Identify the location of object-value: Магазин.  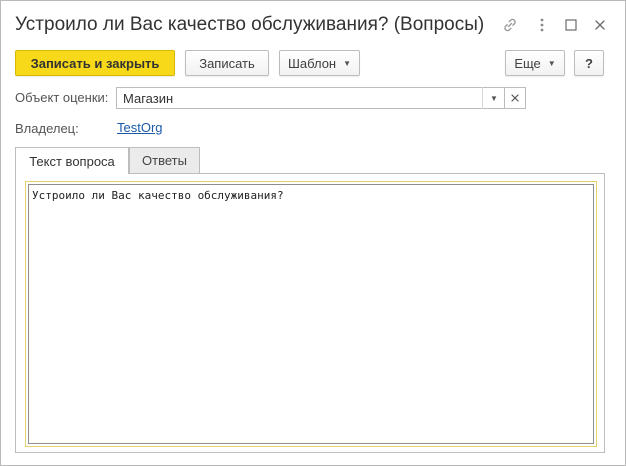
(148, 98).